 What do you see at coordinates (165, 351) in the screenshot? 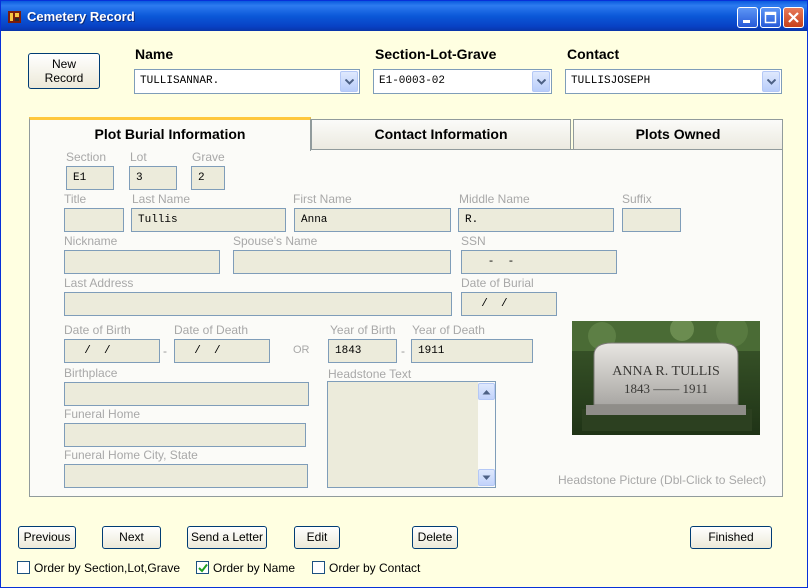
I see `date-range-dash: -` at bounding box center [165, 351].